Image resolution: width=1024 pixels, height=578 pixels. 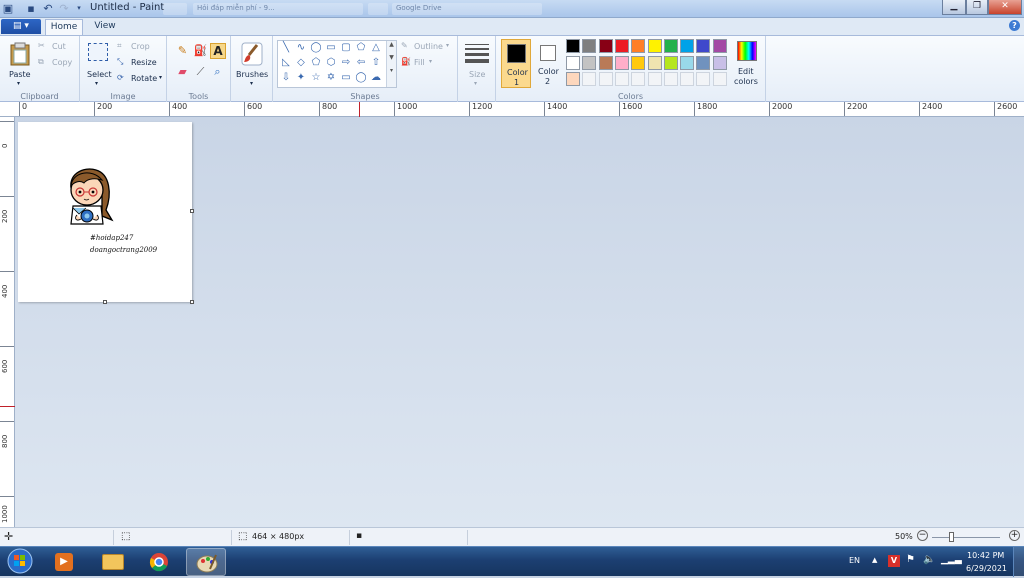 I want to click on hexagon-shape-icon: ⬡, so click(x=331, y=62).